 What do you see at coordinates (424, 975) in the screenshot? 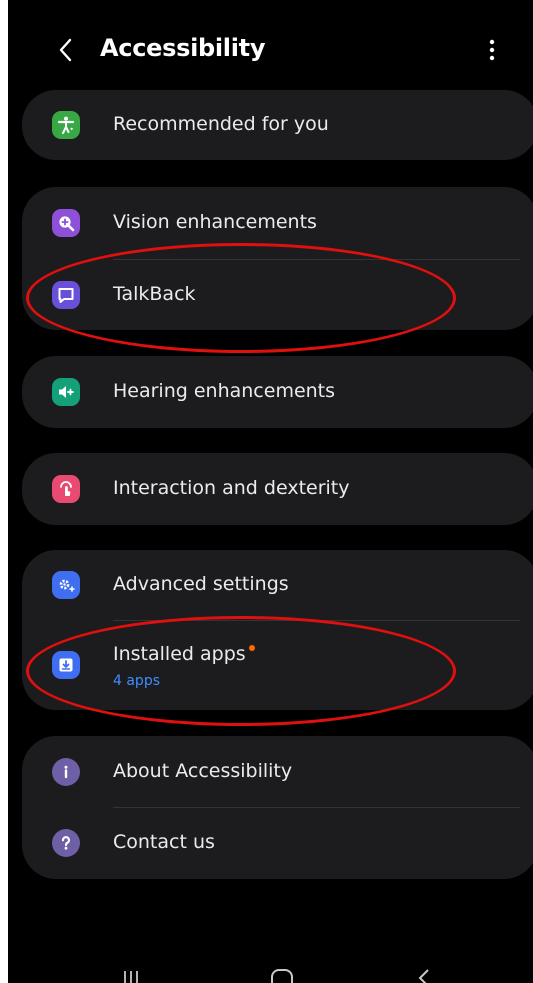
I see `nav-back-icon` at bounding box center [424, 975].